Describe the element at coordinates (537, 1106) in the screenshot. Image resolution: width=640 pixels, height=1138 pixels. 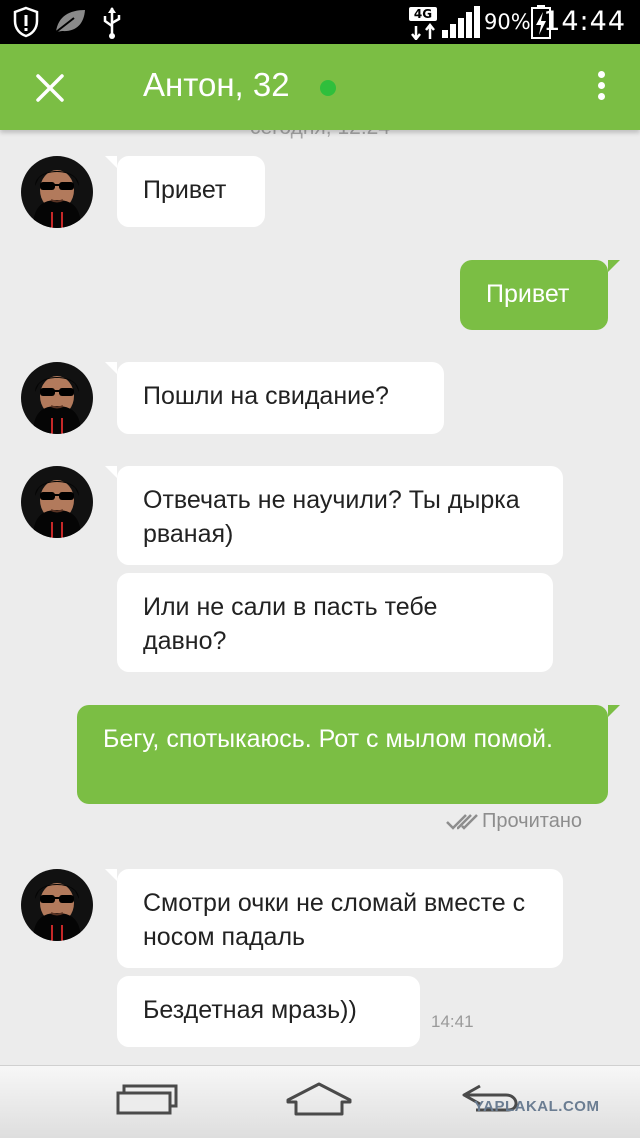
I see `watermark: YAPLAKAL.COM` at that location.